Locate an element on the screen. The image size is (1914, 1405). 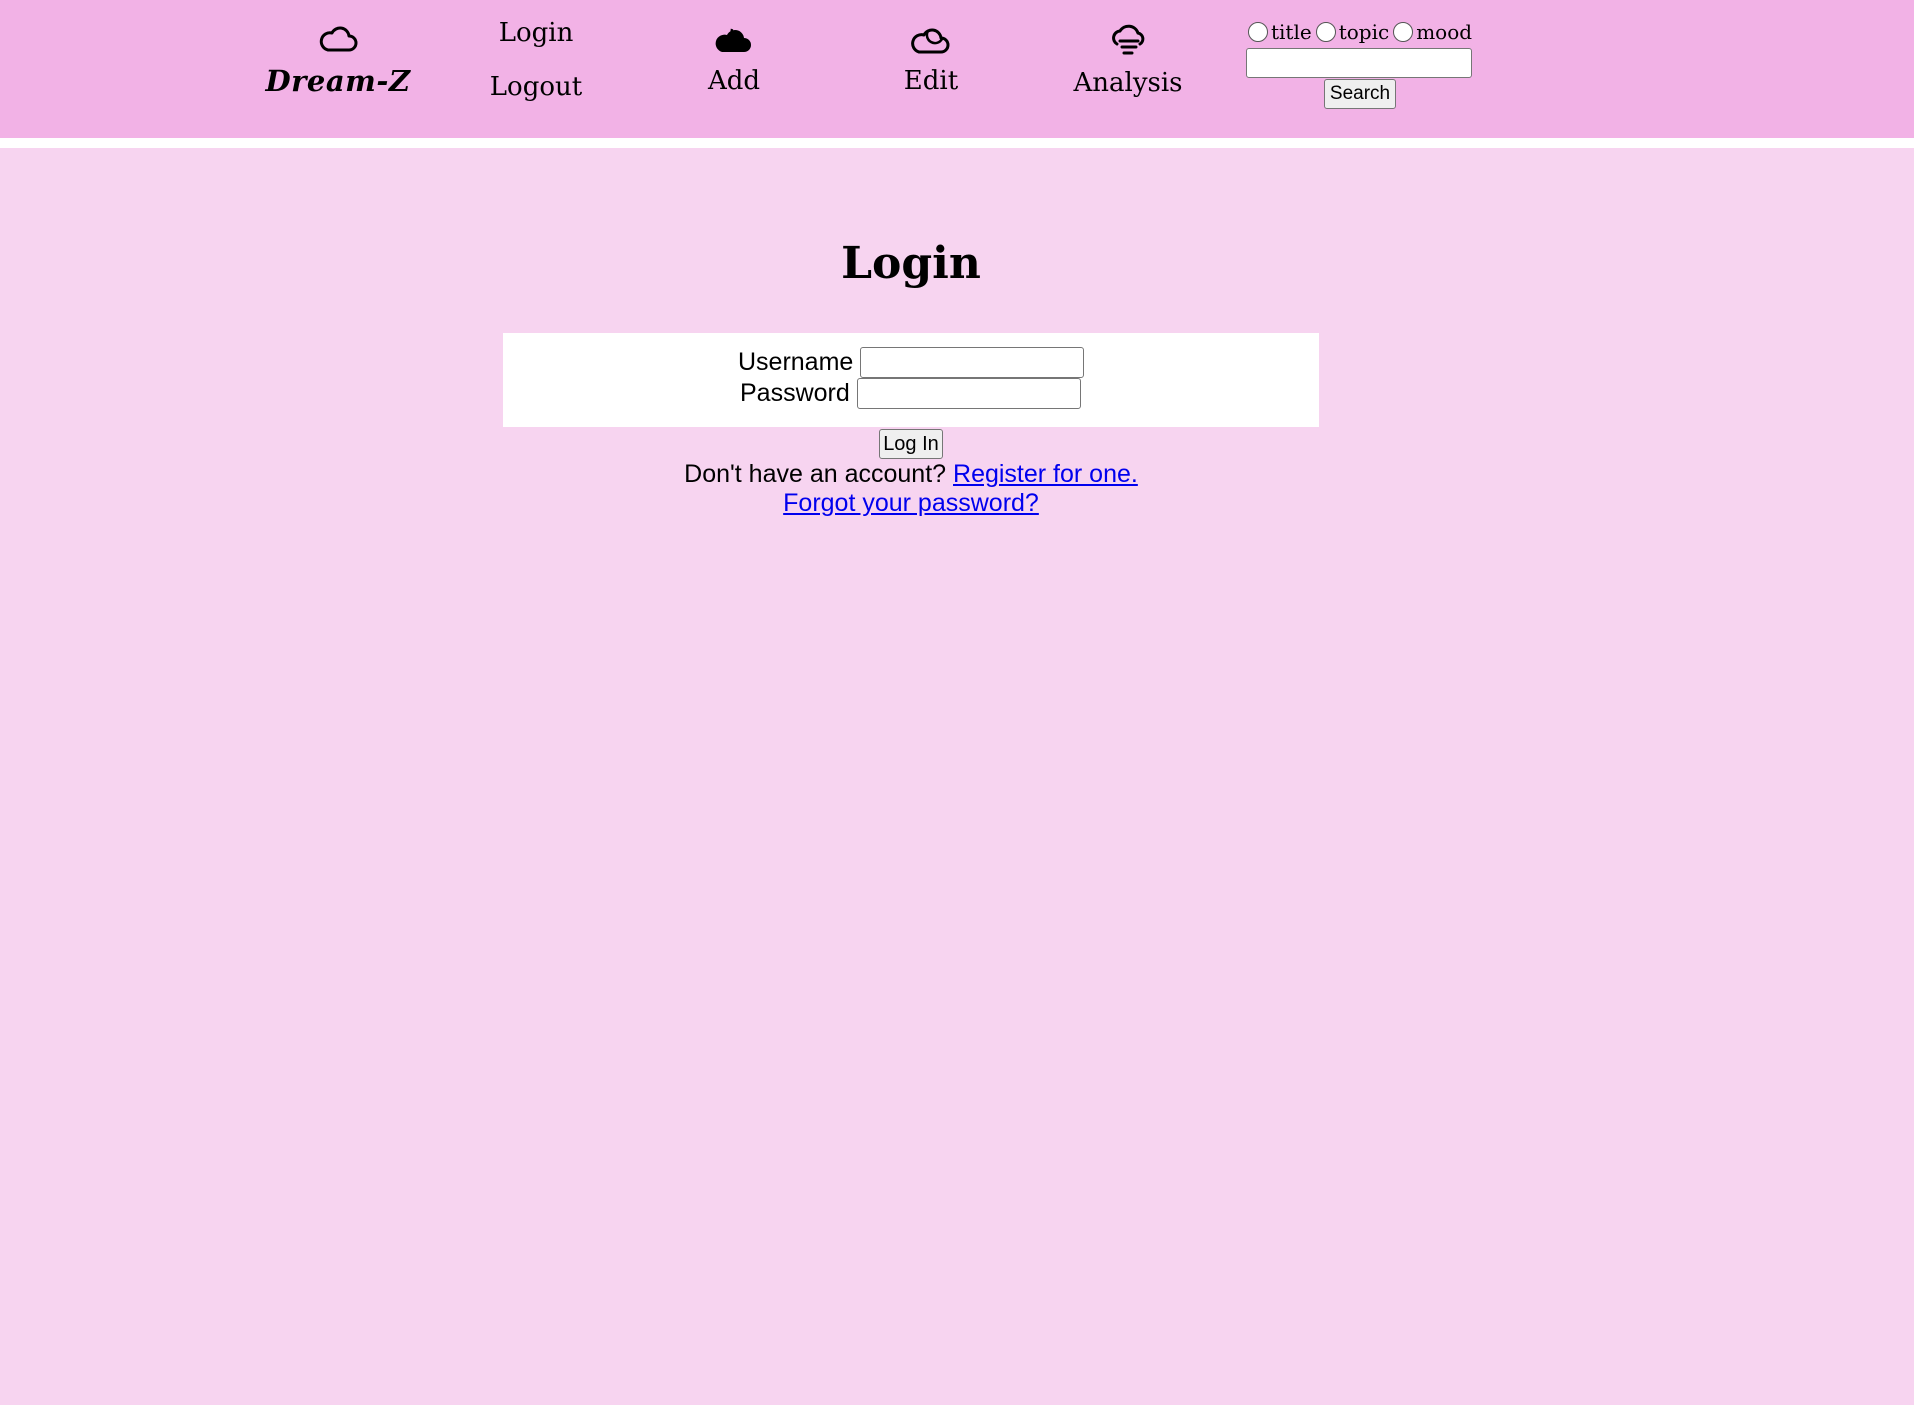
username-label: Username is located at coordinates (796, 362).